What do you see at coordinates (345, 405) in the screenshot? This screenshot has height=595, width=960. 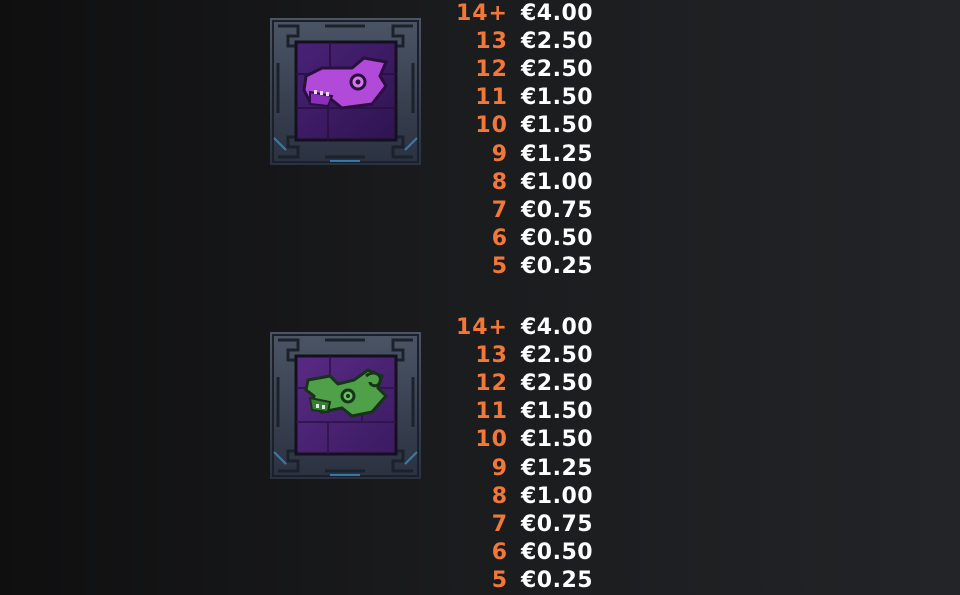 I see `green-serpent-head-icon` at bounding box center [345, 405].